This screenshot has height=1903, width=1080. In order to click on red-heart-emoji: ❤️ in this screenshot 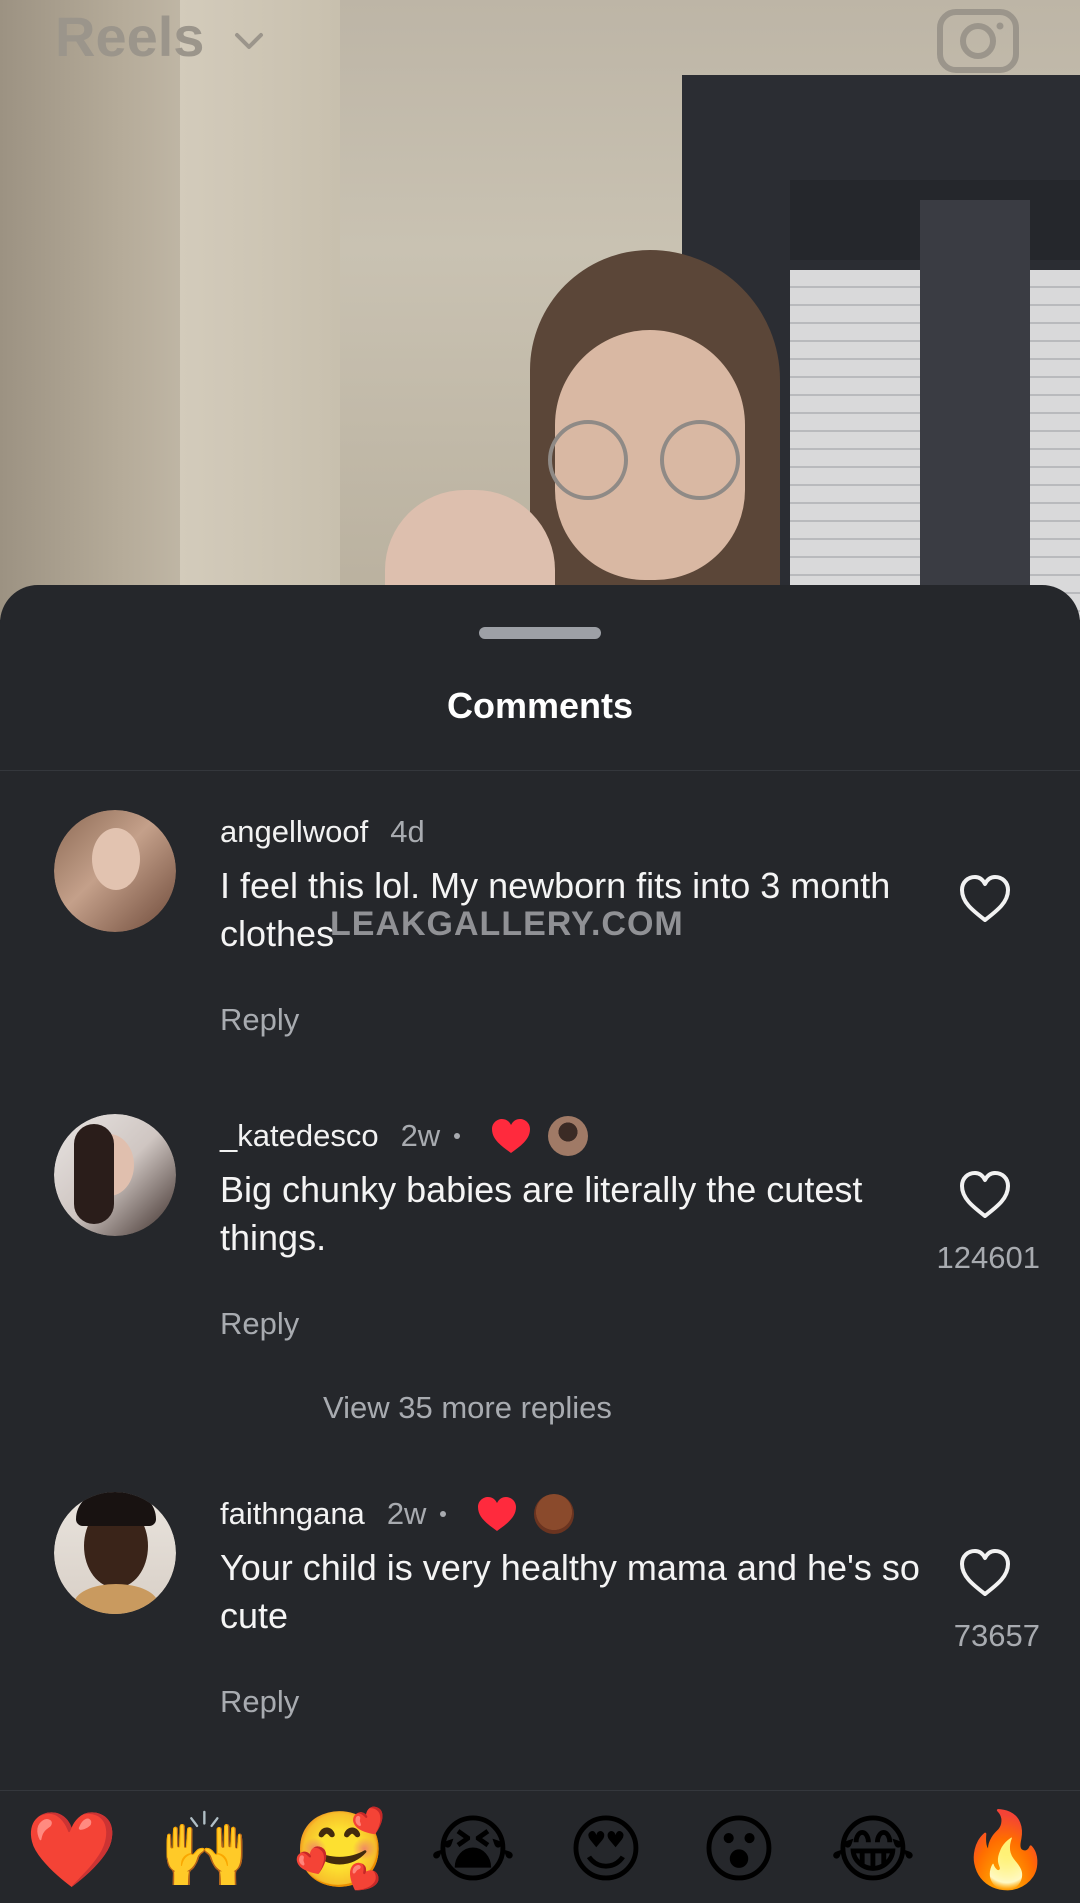, I will do `click(72, 1850)`.